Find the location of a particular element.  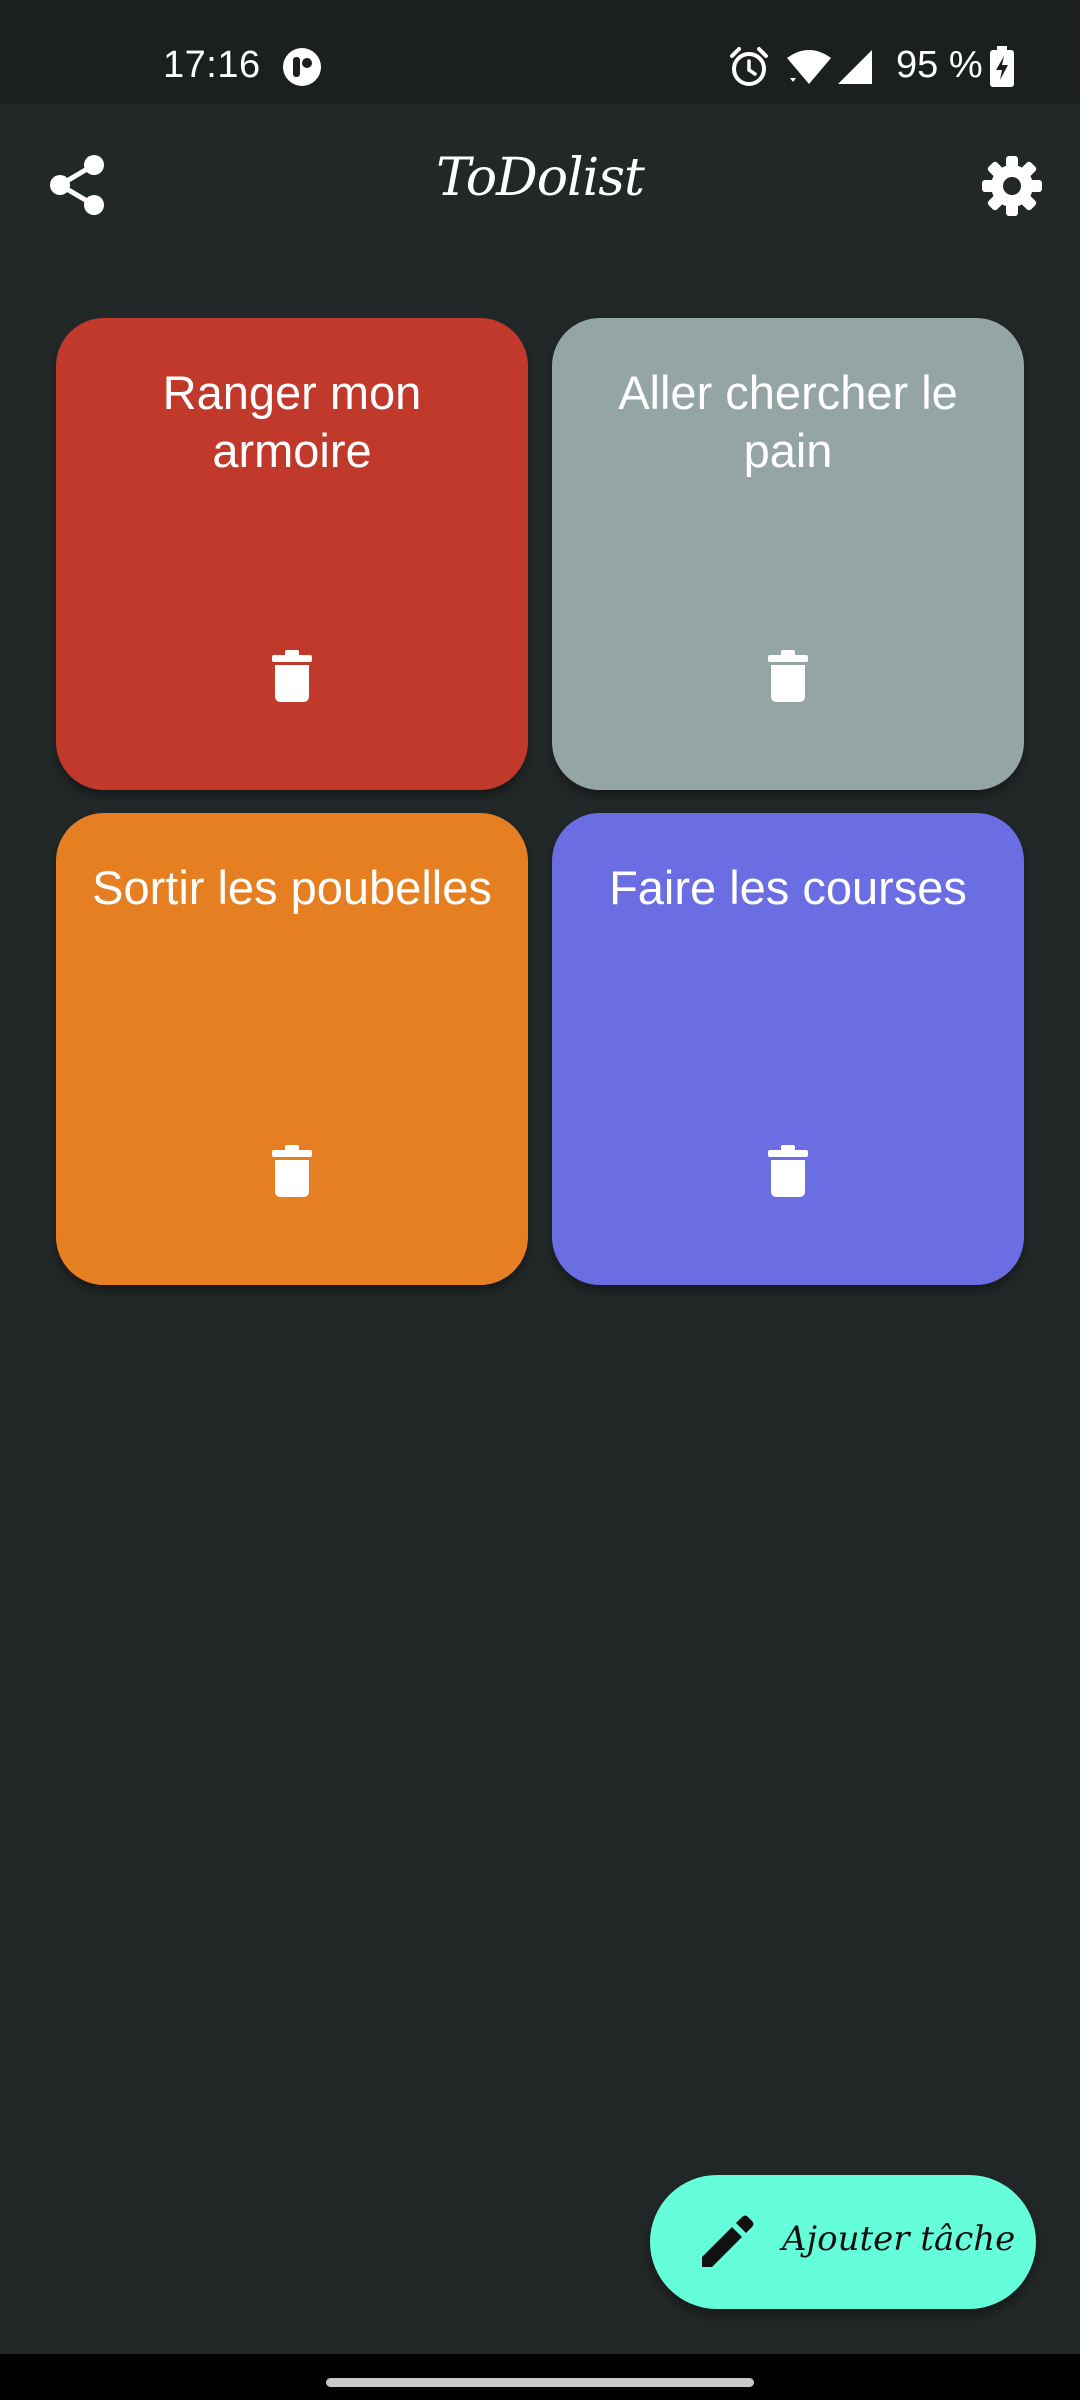

task-title: Ranger mon armoire is located at coordinates (292, 421).